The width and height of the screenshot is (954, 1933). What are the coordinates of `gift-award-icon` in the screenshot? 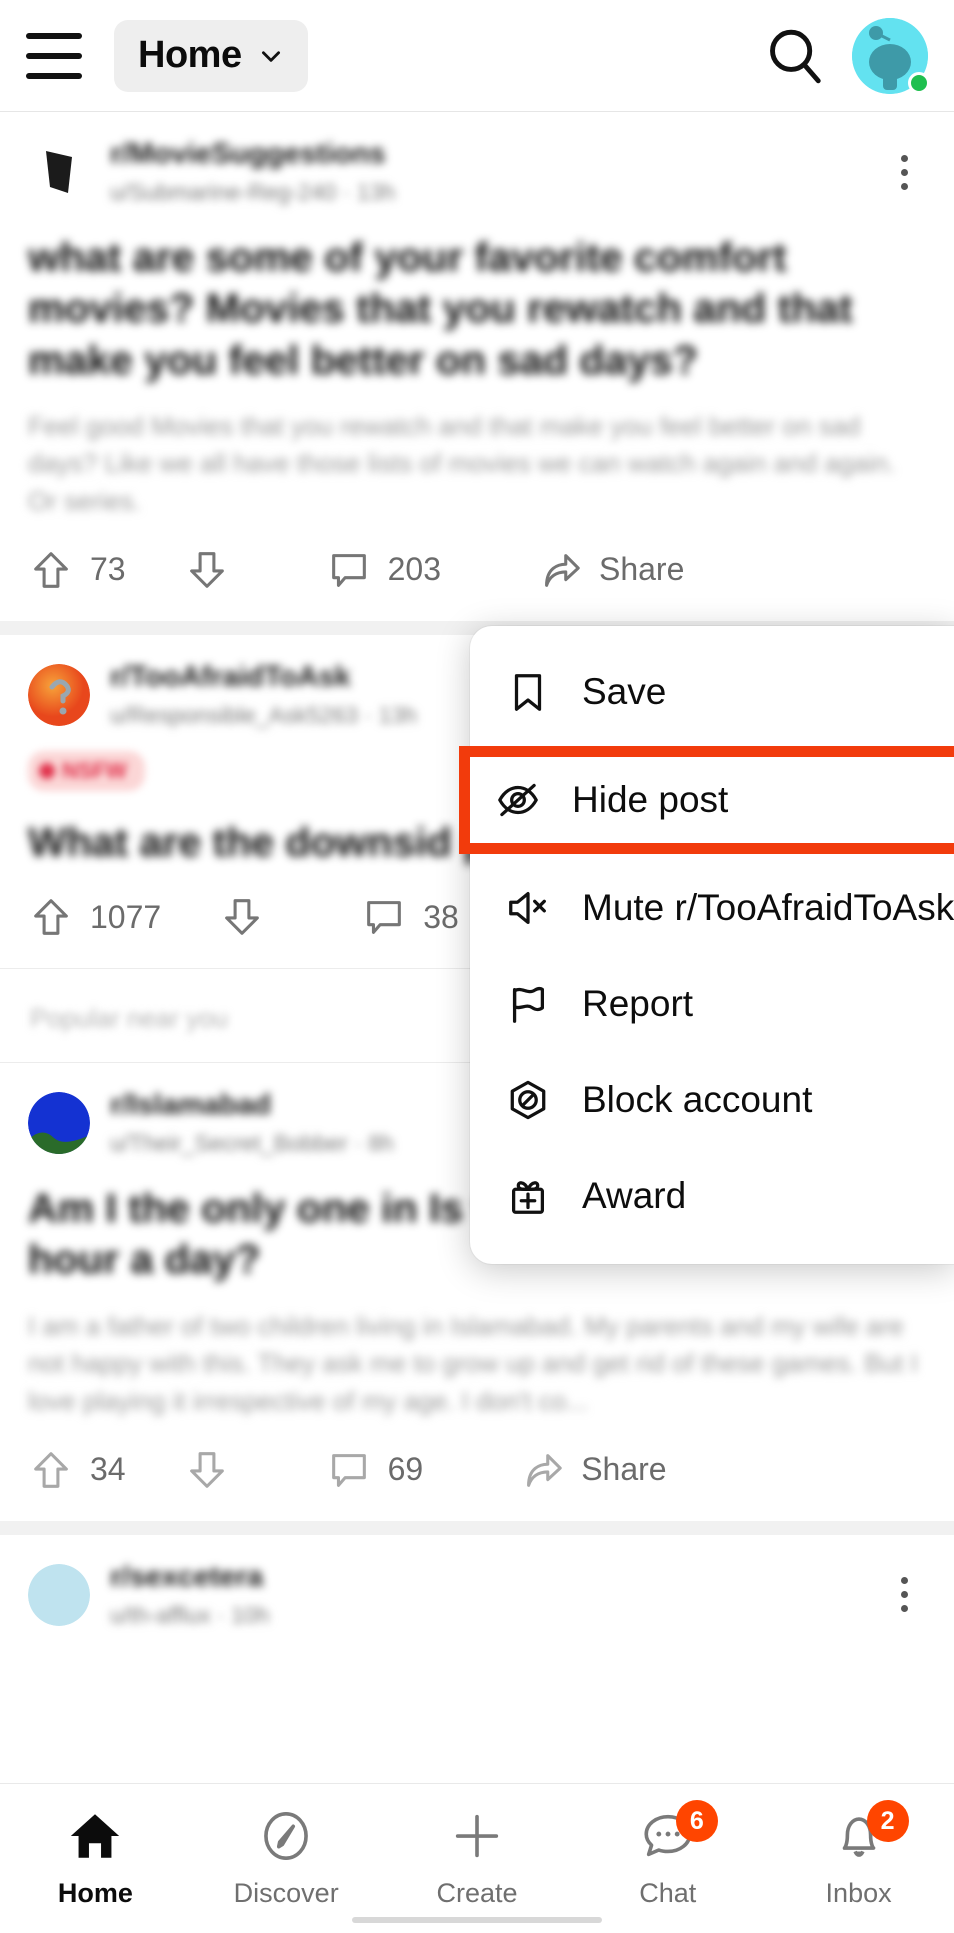 It's located at (528, 1196).